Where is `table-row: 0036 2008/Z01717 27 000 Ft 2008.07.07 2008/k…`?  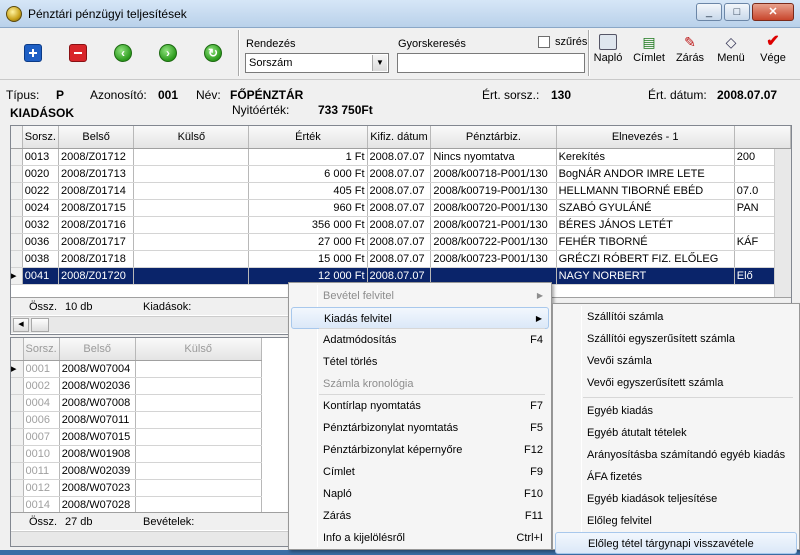
table-row: 0036 2008/Z01717 27 000 Ft 2008.07.07 2008/k… is located at coordinates (401, 242).